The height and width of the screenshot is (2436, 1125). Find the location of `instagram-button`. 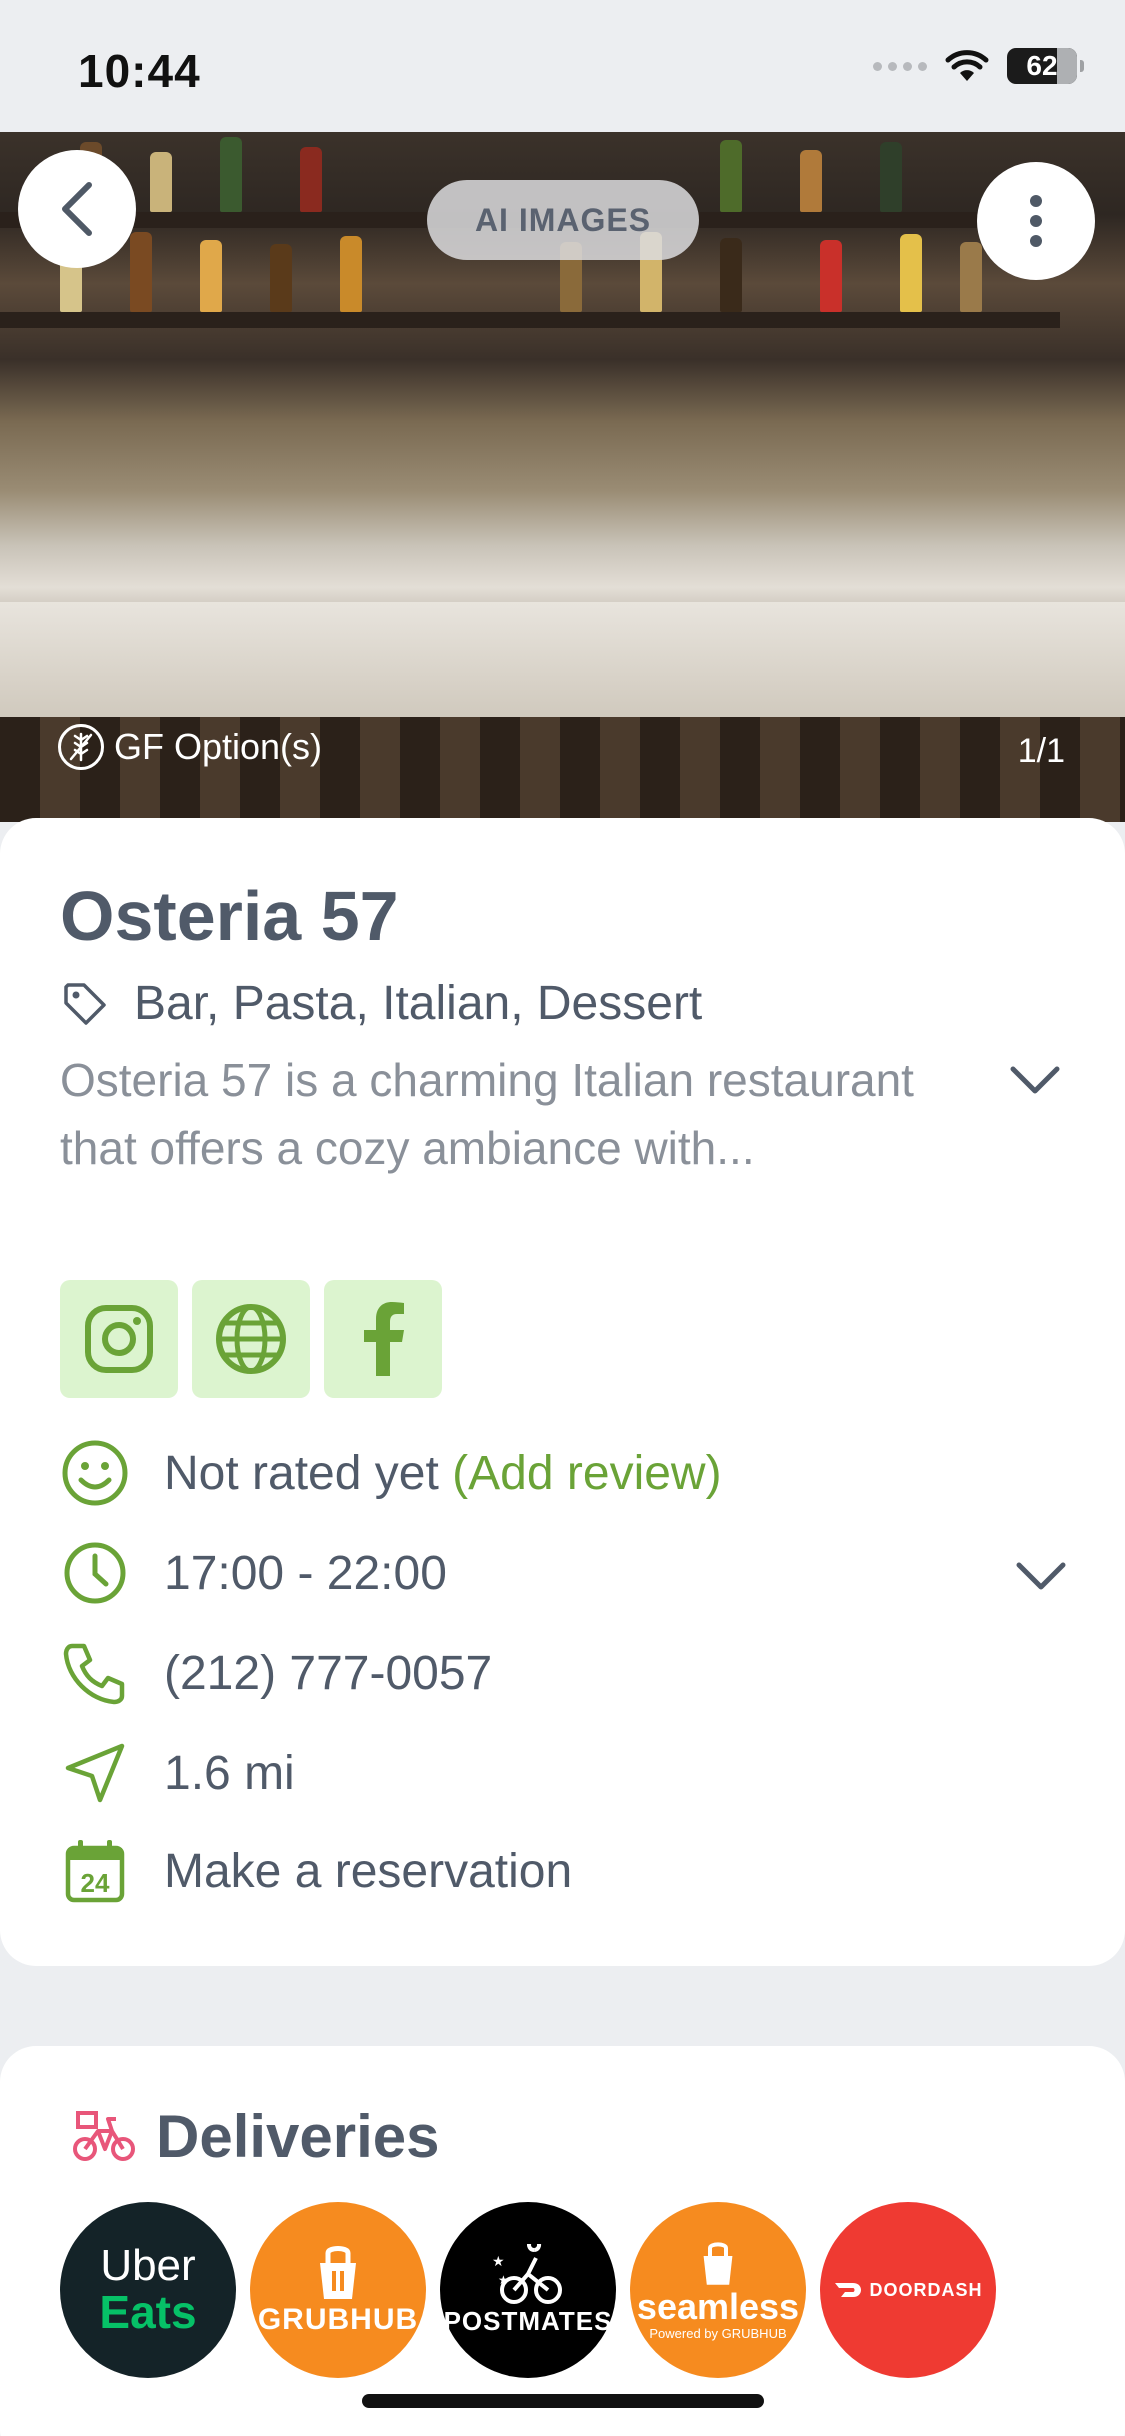

instagram-button is located at coordinates (119, 1339).